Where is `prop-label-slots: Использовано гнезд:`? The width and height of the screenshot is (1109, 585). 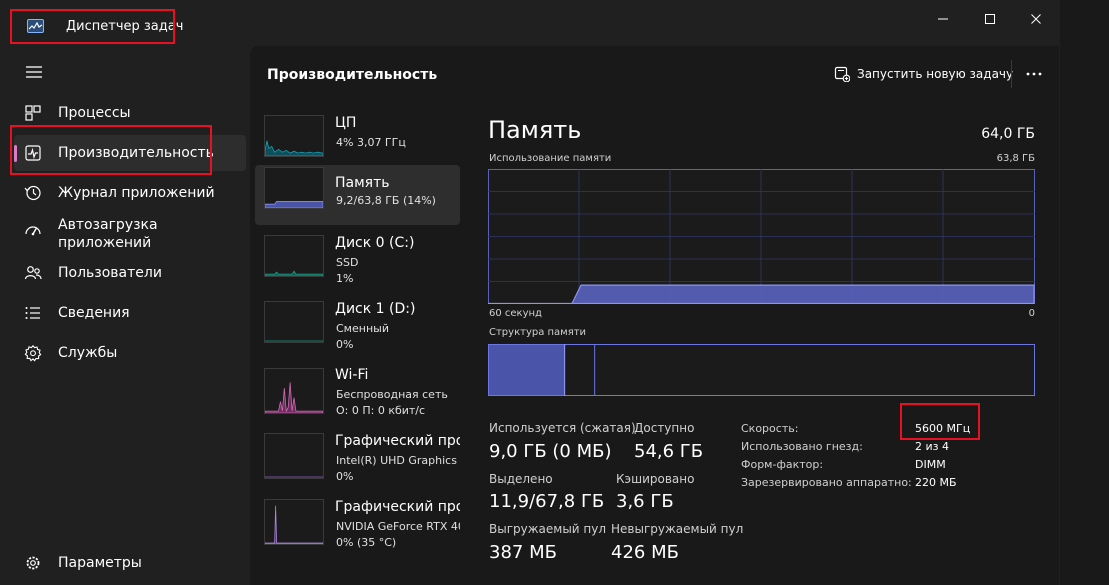
prop-label-slots: Использовано гнезд: is located at coordinates (802, 446).